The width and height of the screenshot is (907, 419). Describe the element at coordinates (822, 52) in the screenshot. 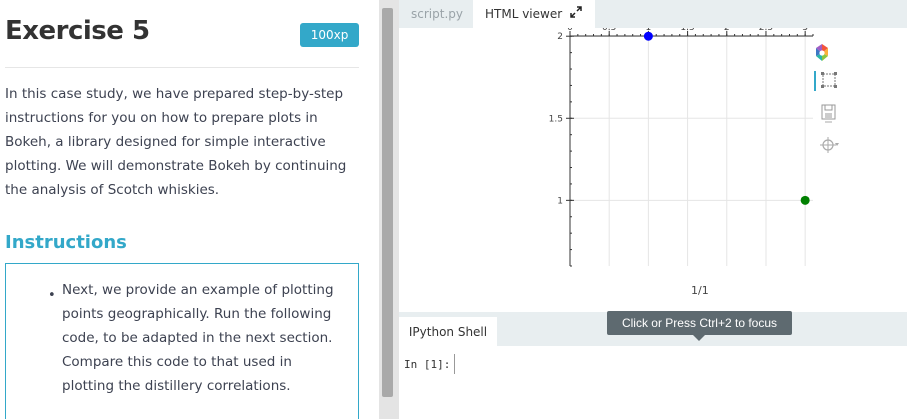

I see `bokeh-logo-icon` at that location.